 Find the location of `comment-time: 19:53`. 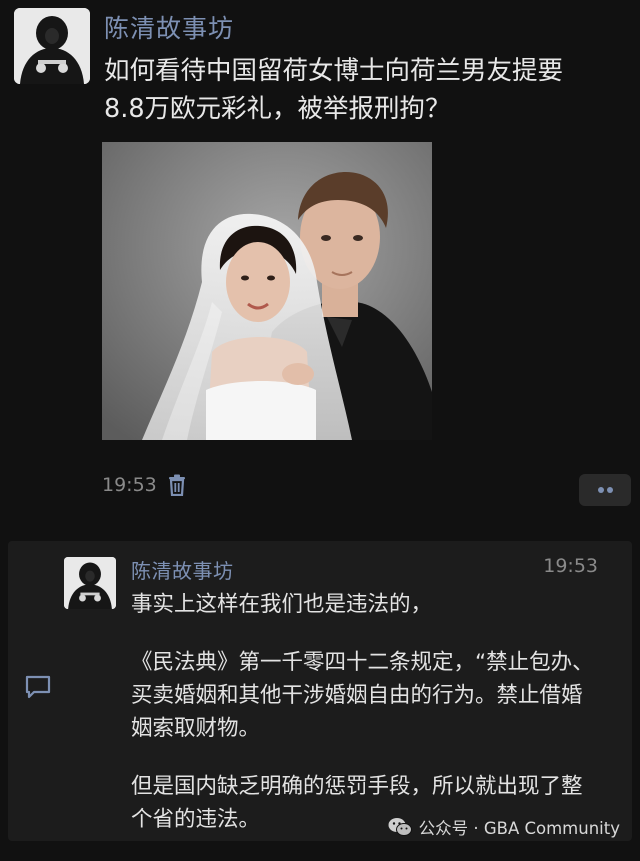

comment-time: 19:53 is located at coordinates (570, 566).